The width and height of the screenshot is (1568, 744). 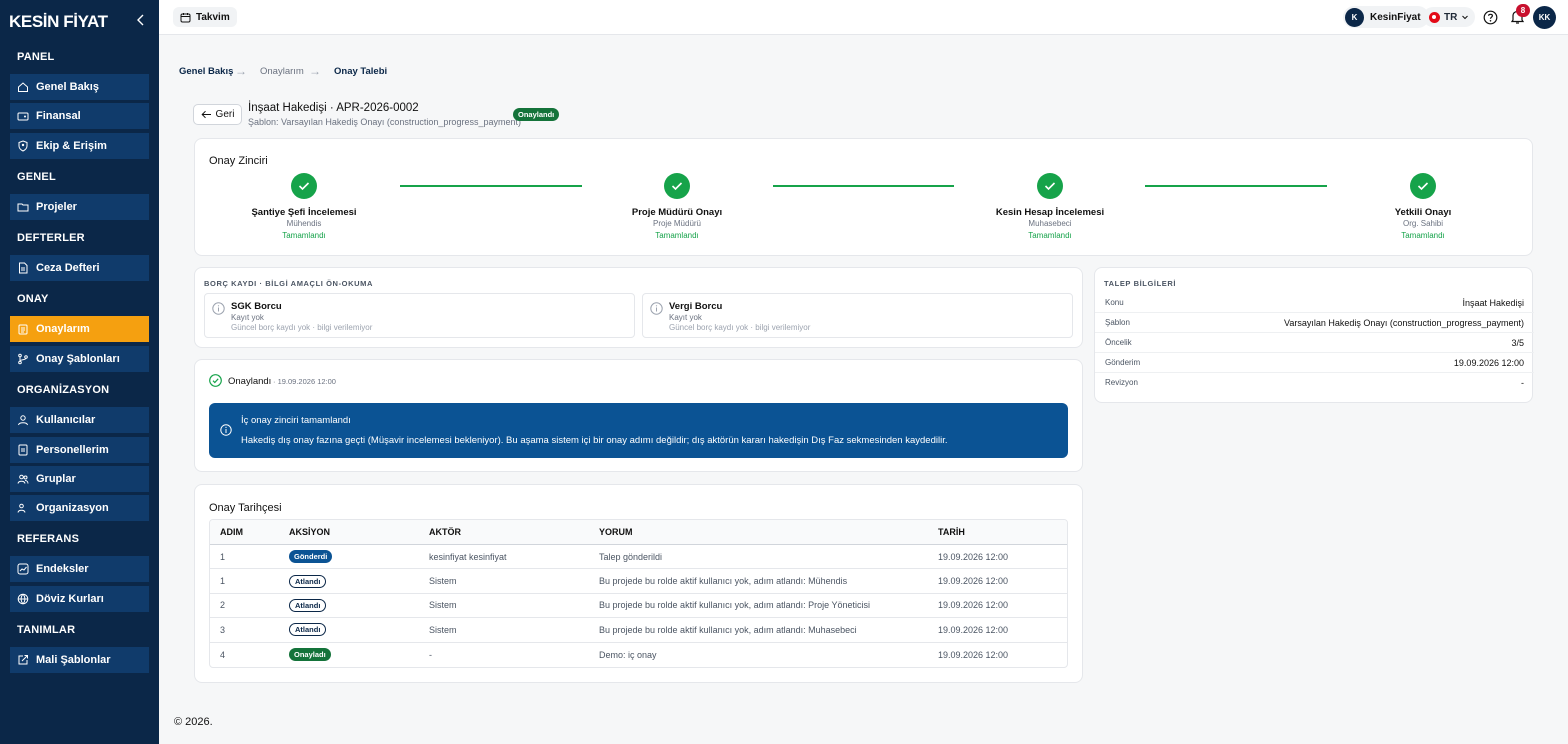 I want to click on sidebar-item-personellerim: Personellerim, so click(x=79, y=450).